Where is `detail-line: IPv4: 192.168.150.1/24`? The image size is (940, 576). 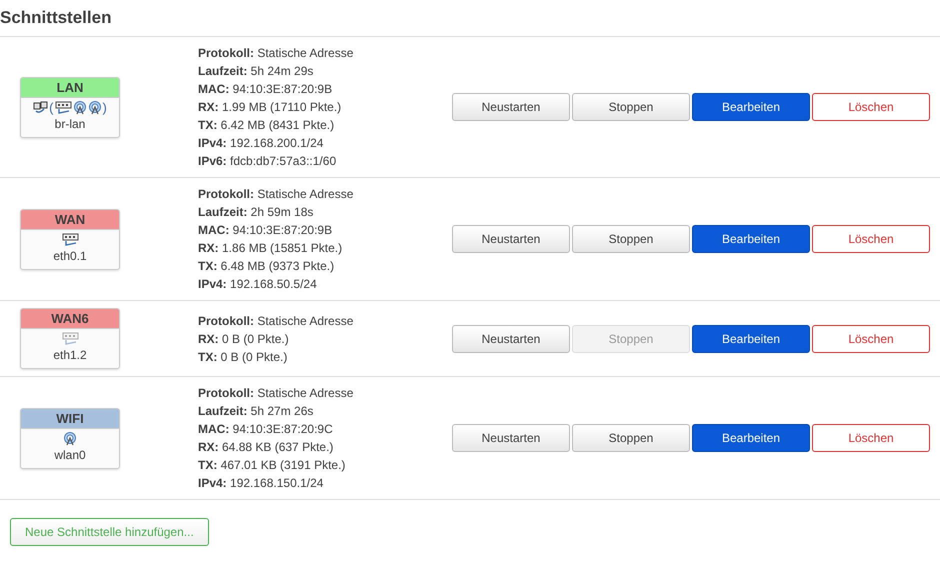 detail-line: IPv4: 192.168.150.1/24 is located at coordinates (261, 483).